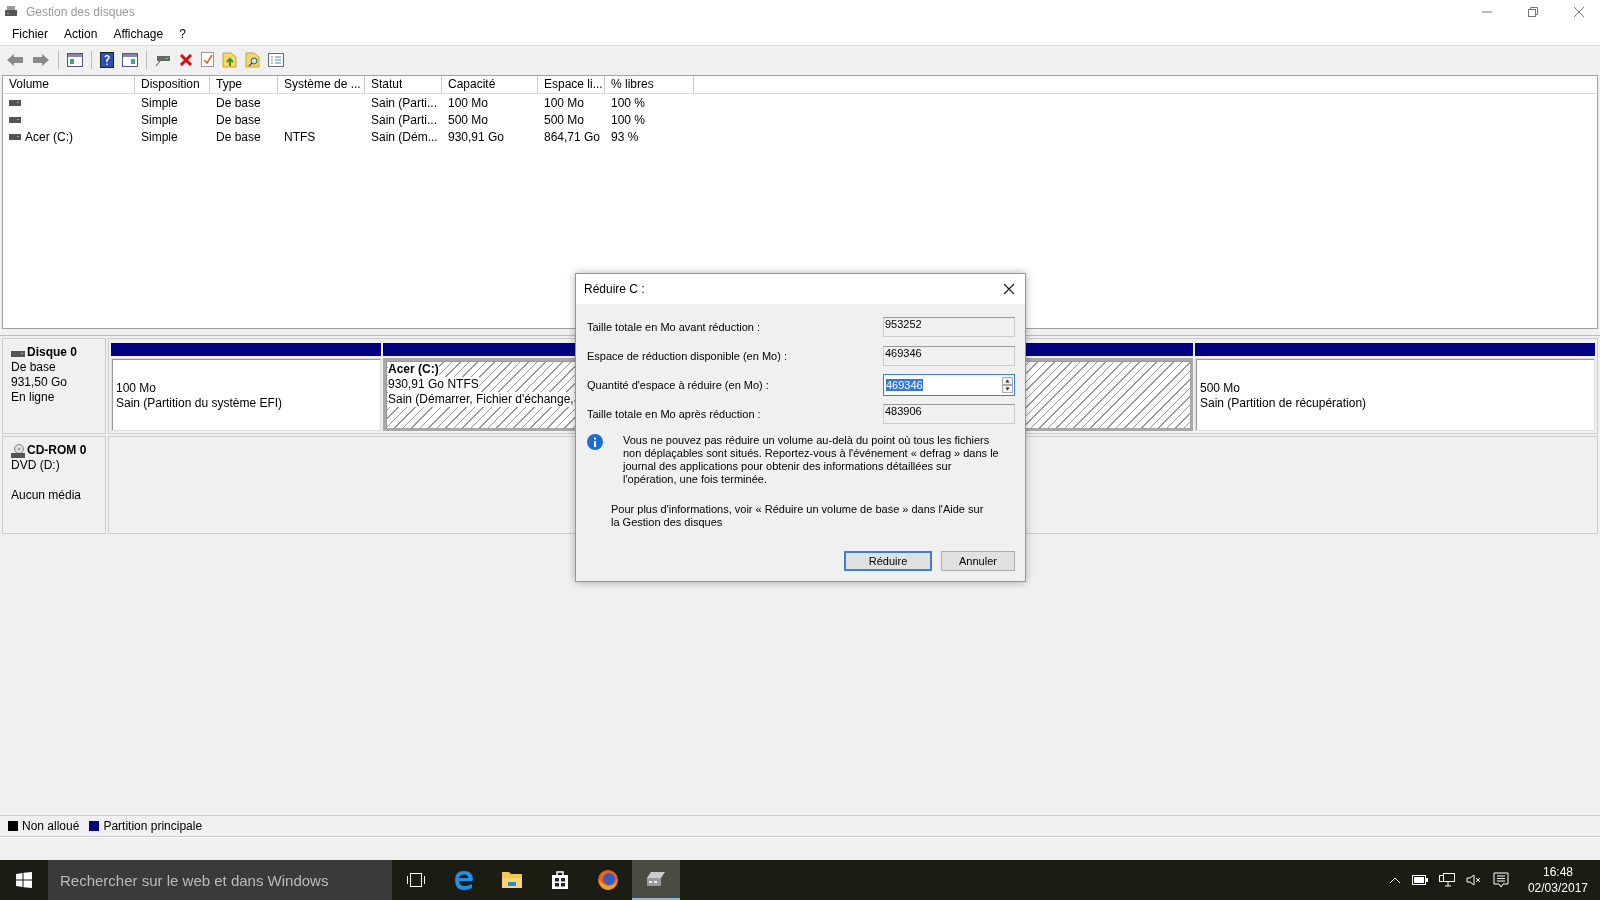 The height and width of the screenshot is (900, 1600). I want to click on partition-block: 100 Mo Sain (Partition du système EFI), so click(246, 394).